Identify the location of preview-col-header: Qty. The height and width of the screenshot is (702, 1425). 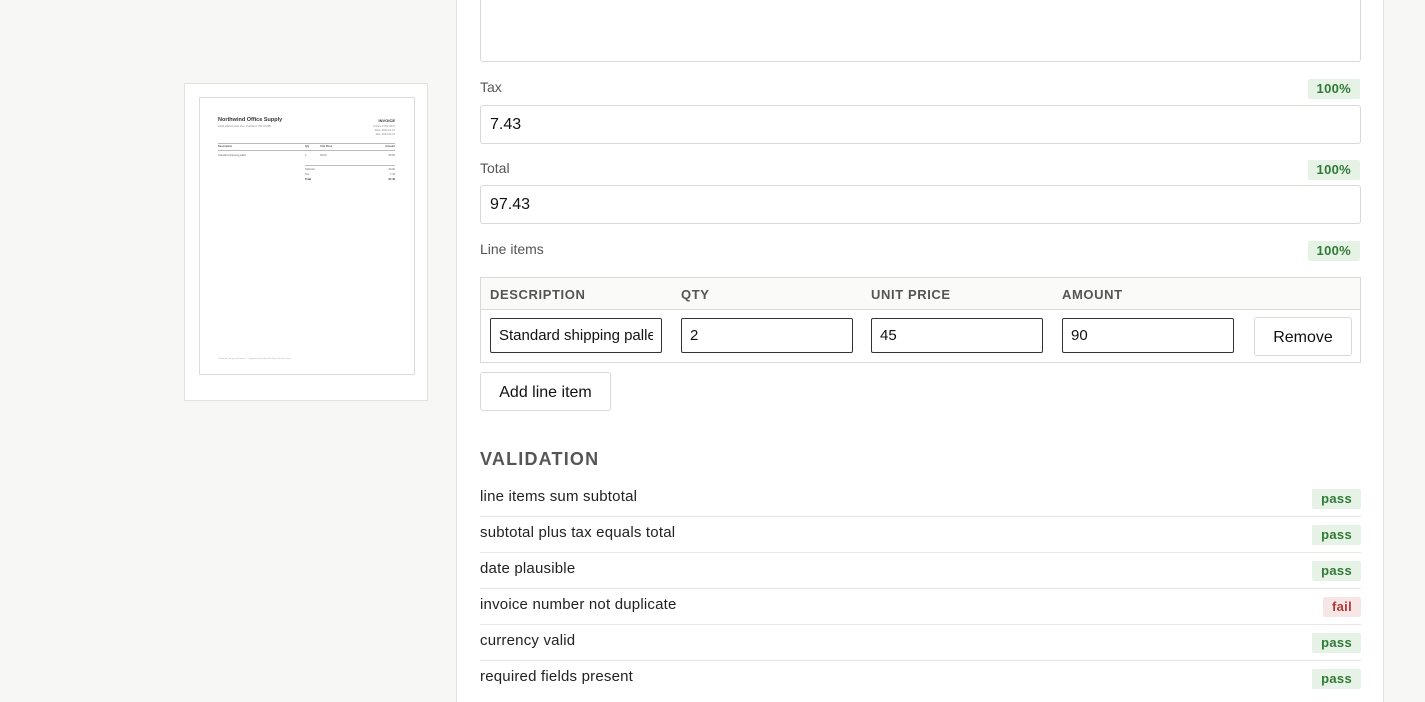
(307, 146).